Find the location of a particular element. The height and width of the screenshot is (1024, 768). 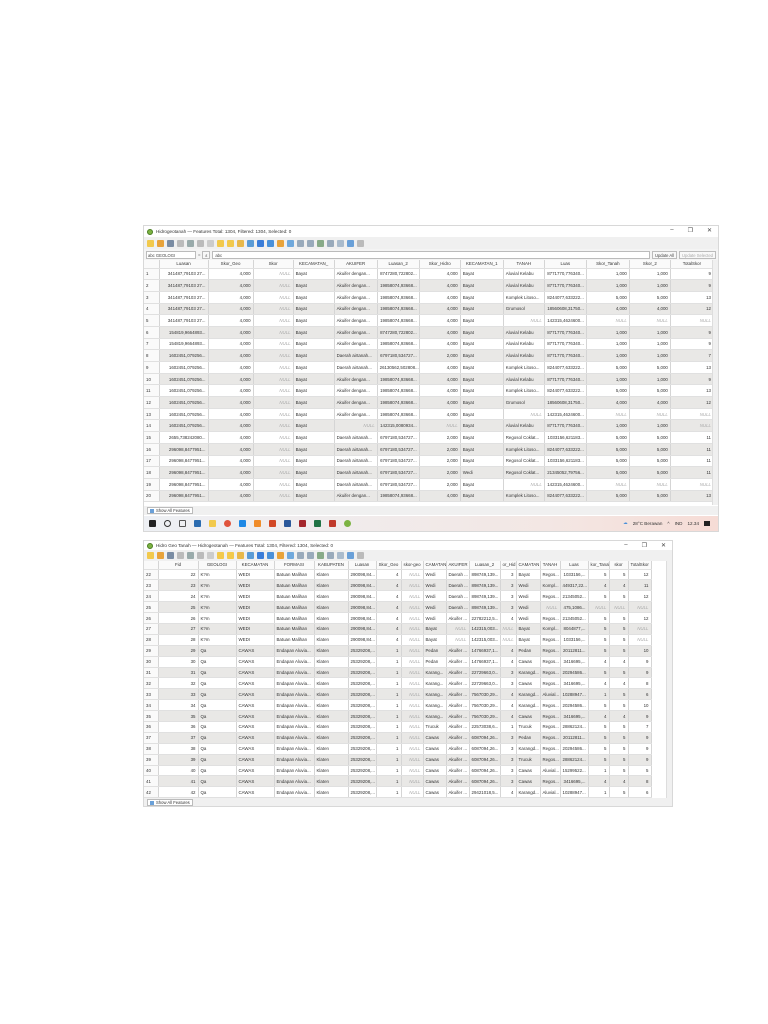

app-icon is located at coordinates (332, 523).